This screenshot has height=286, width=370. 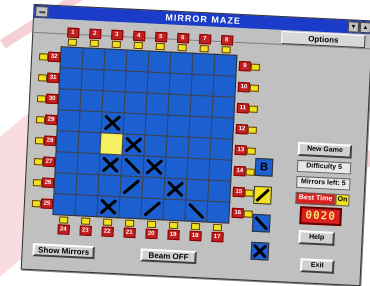 What do you see at coordinates (117, 39) in the screenshot?
I see `port-top: 3` at bounding box center [117, 39].